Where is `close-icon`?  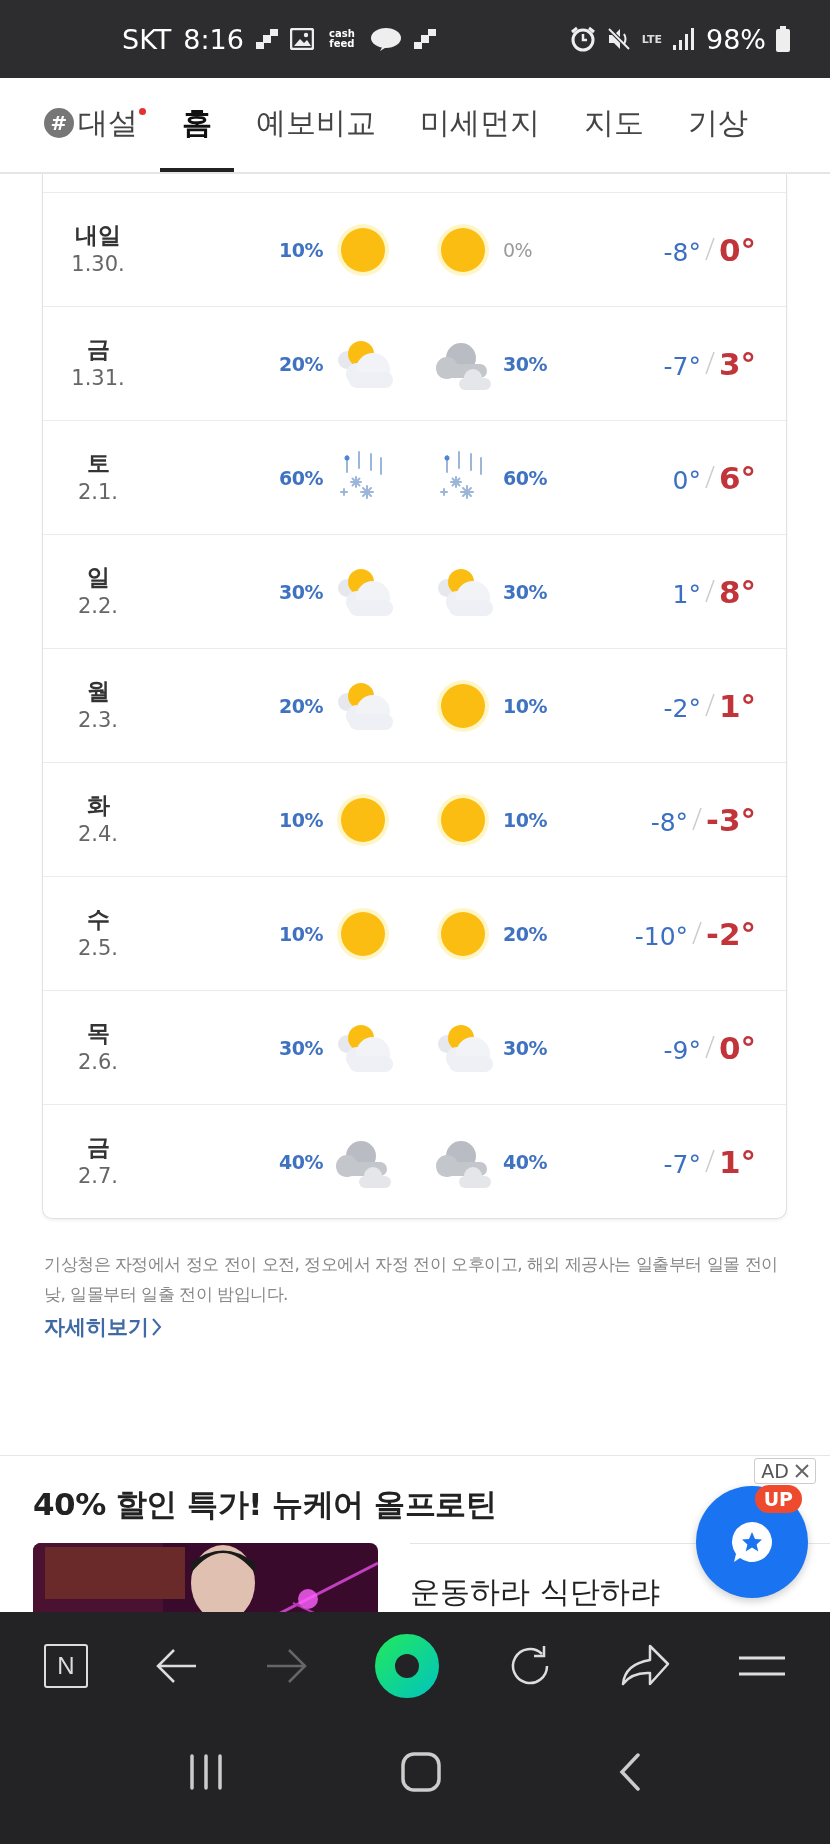
close-icon is located at coordinates (802, 1471).